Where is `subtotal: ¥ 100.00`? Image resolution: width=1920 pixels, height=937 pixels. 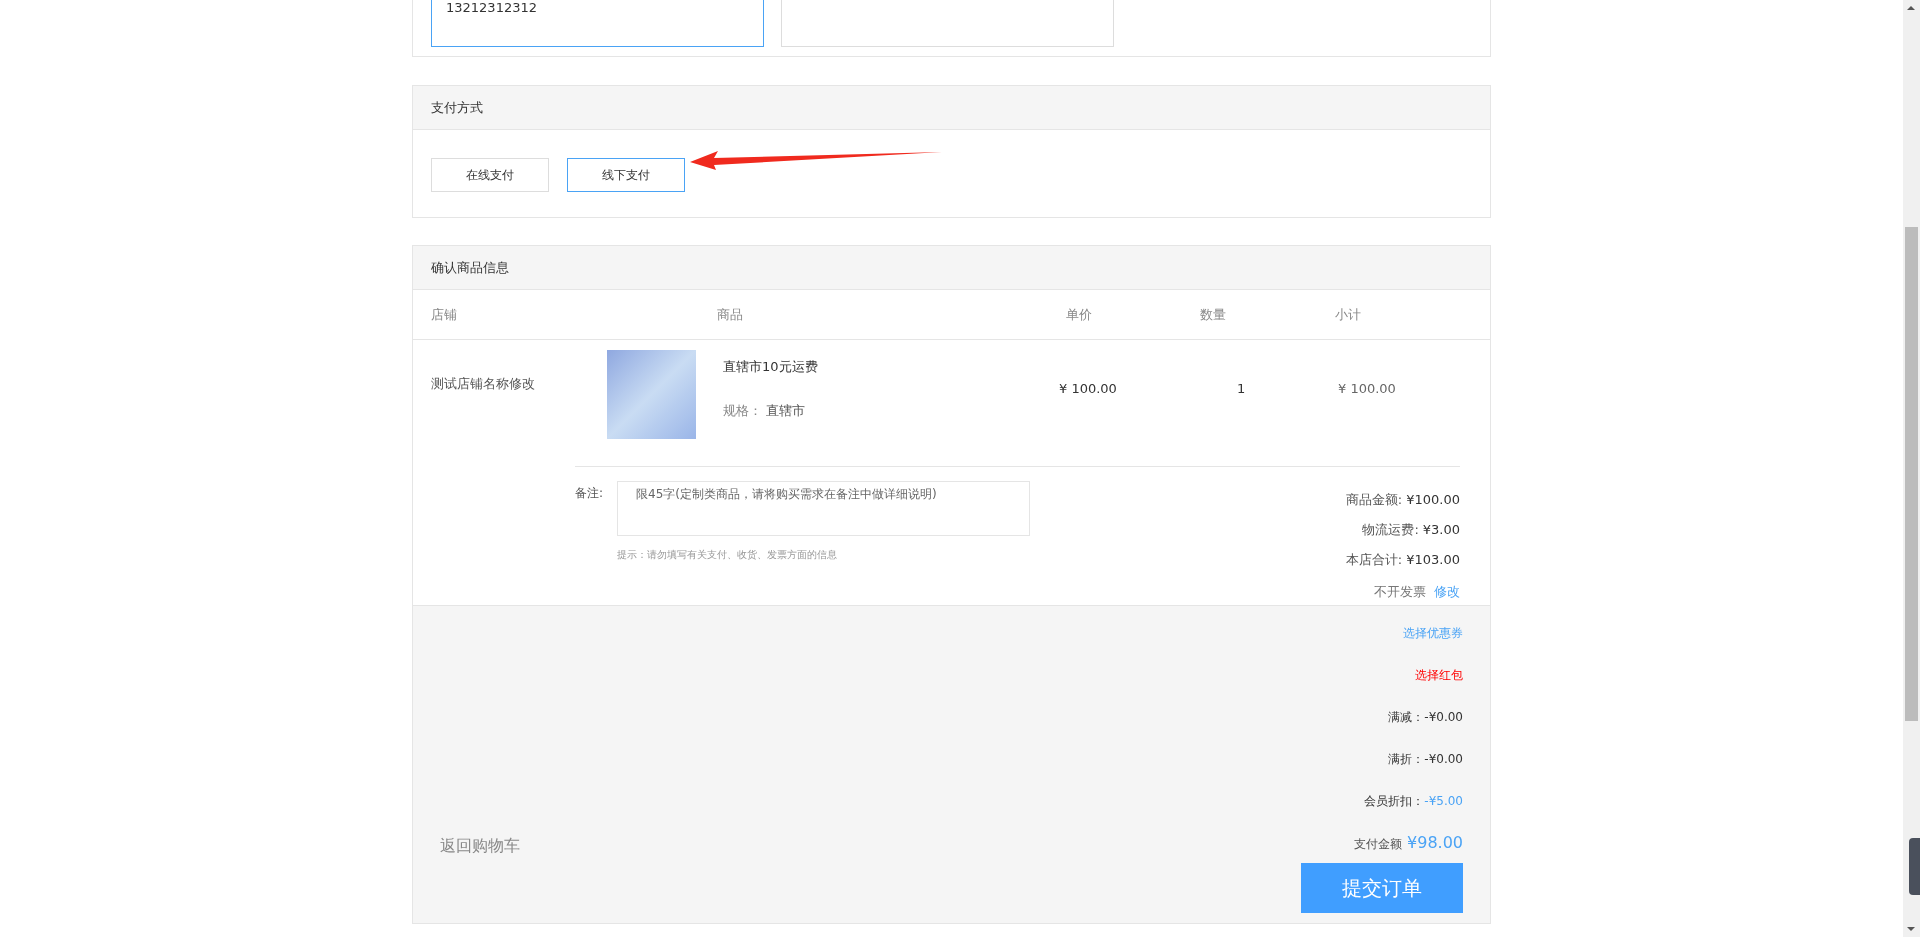
subtotal: ¥ 100.00 is located at coordinates (1367, 389).